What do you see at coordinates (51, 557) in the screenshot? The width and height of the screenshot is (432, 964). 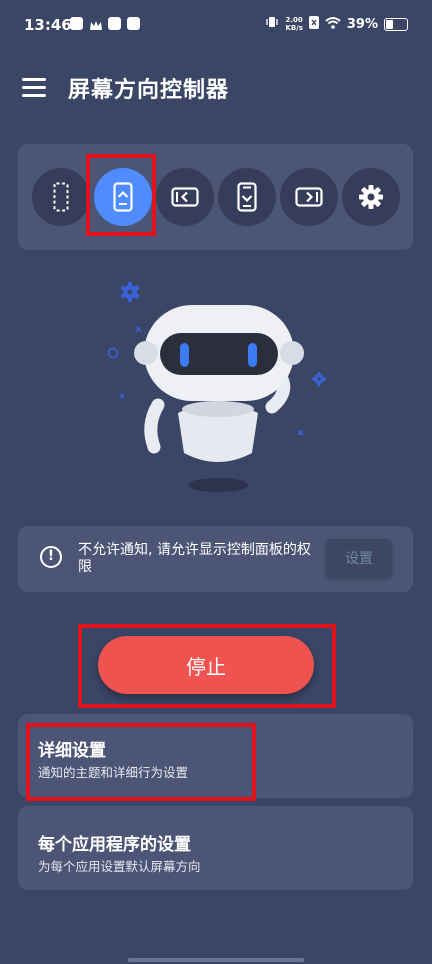 I see `info-icon: !` at bounding box center [51, 557].